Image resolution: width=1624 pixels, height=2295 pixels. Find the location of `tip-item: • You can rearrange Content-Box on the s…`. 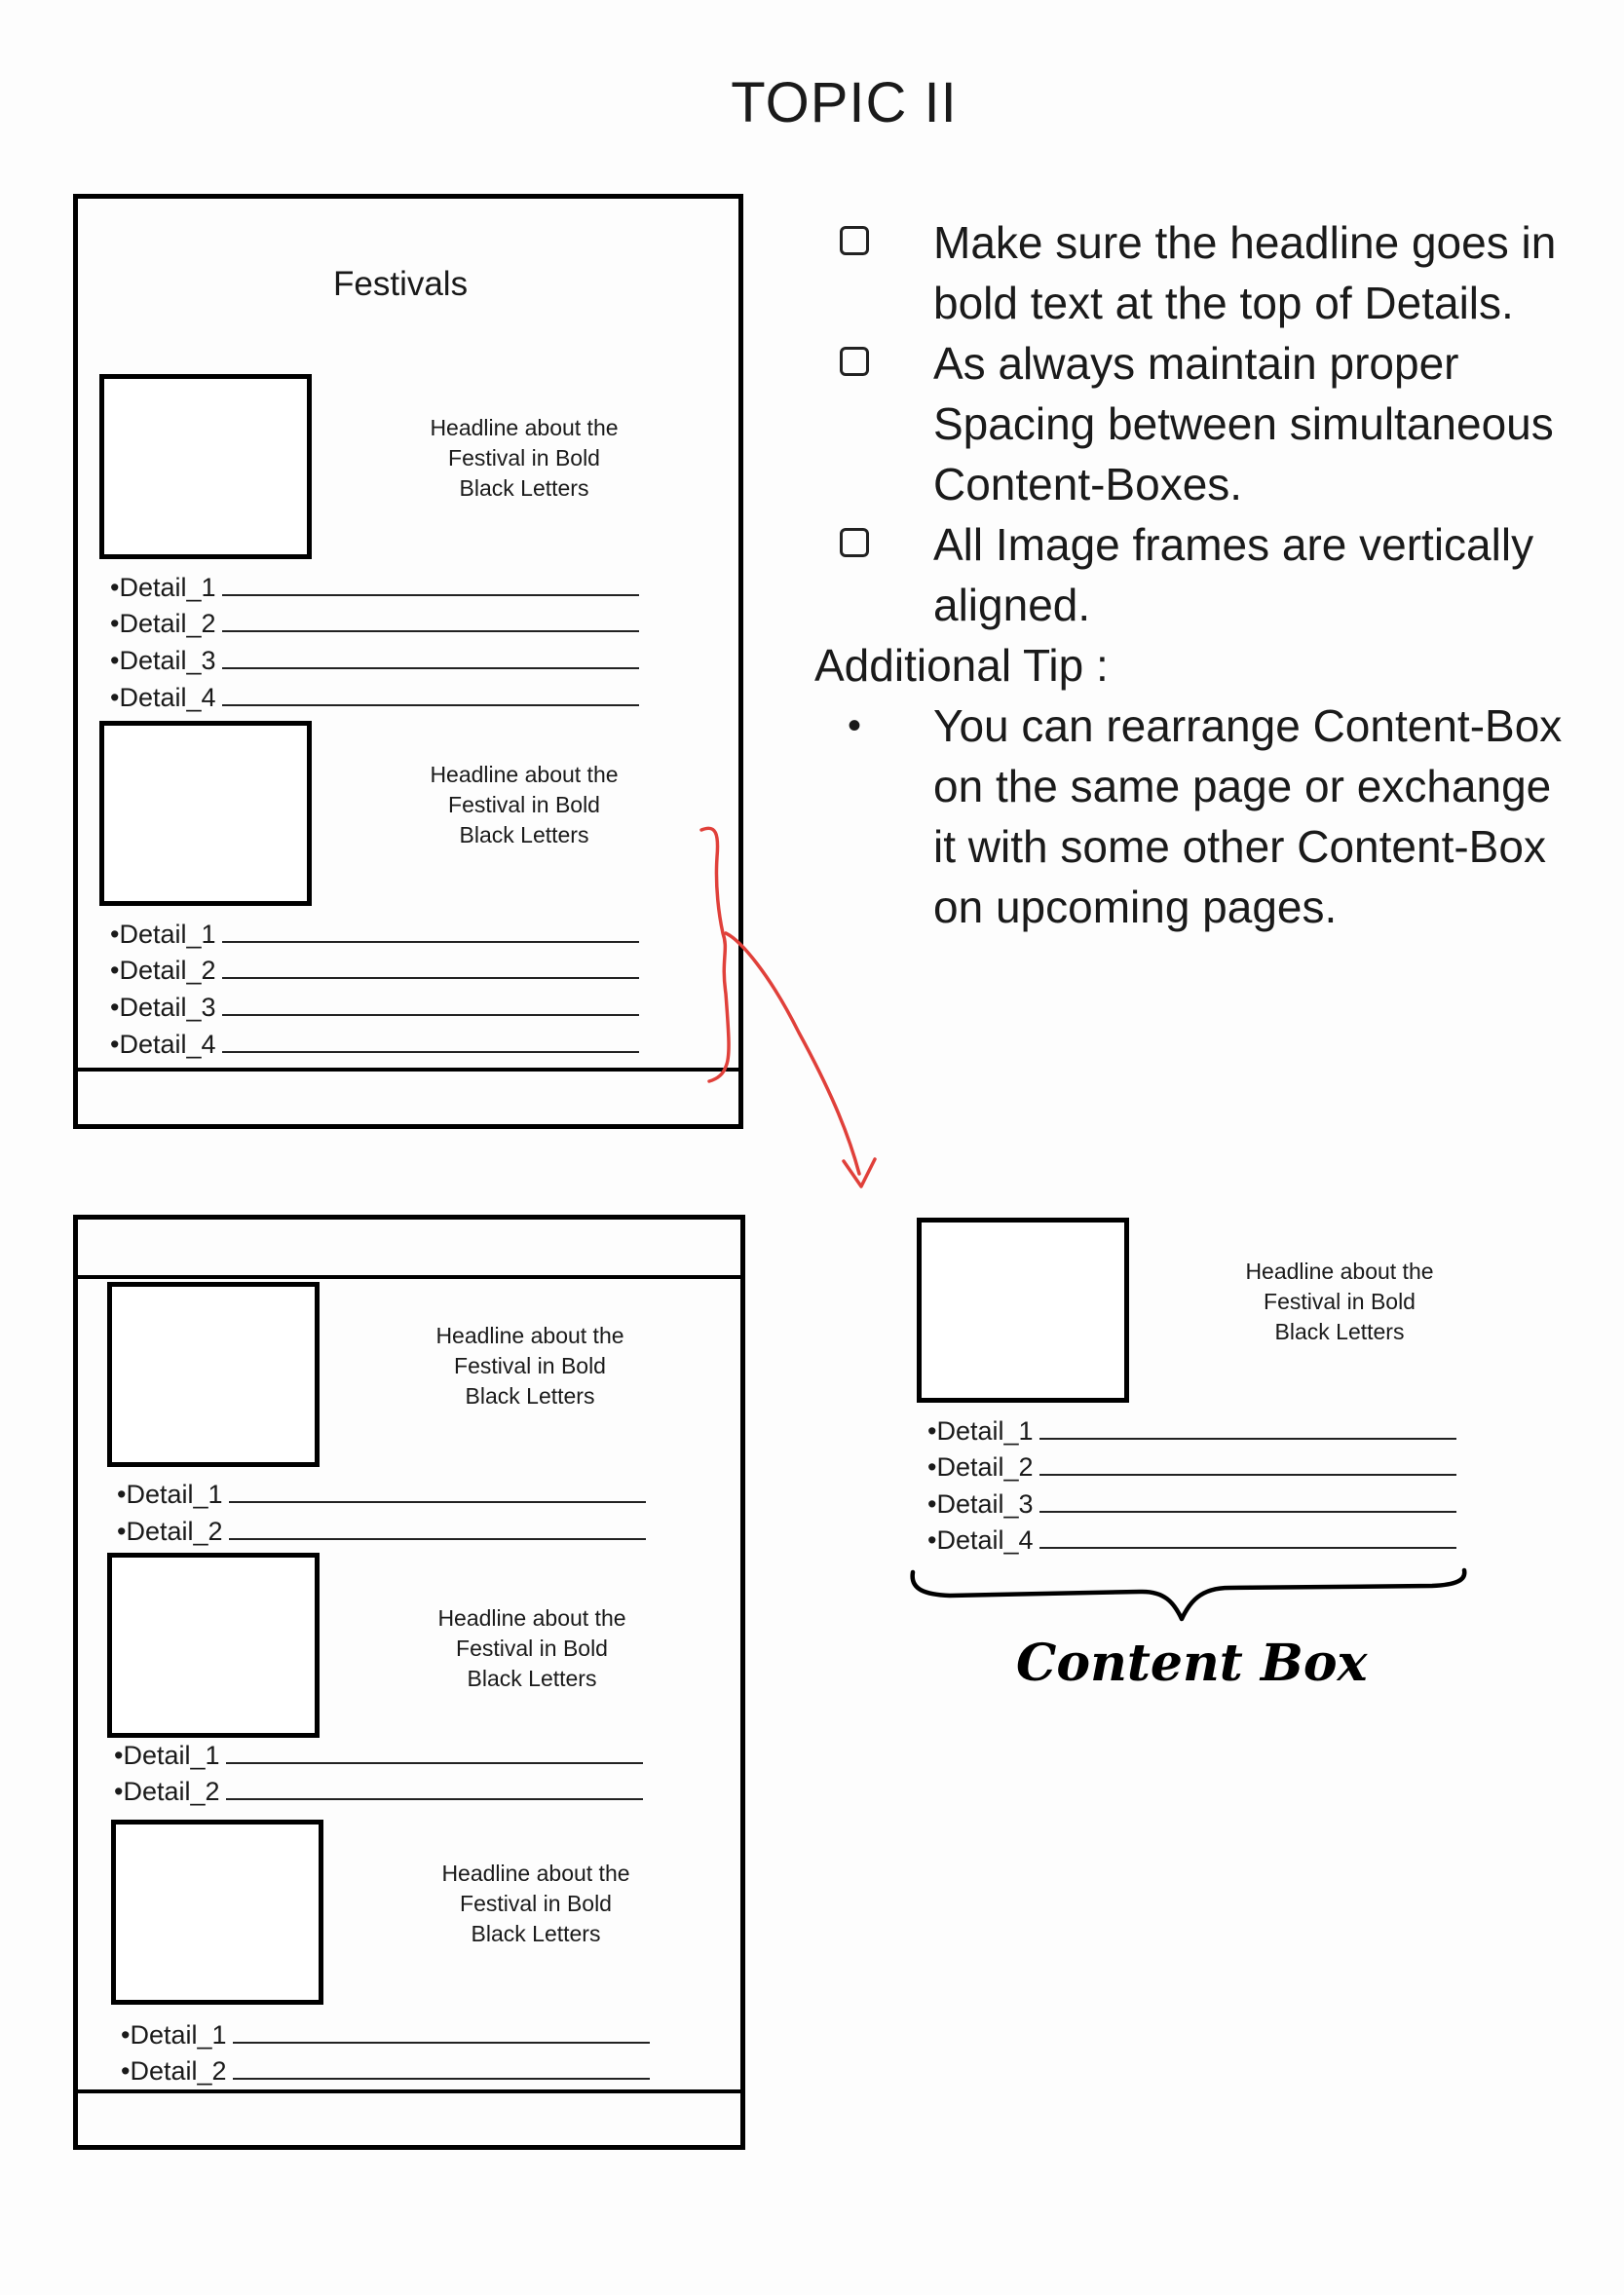

tip-item: • You can rearrange Content-Box on the s… is located at coordinates (1204, 816).